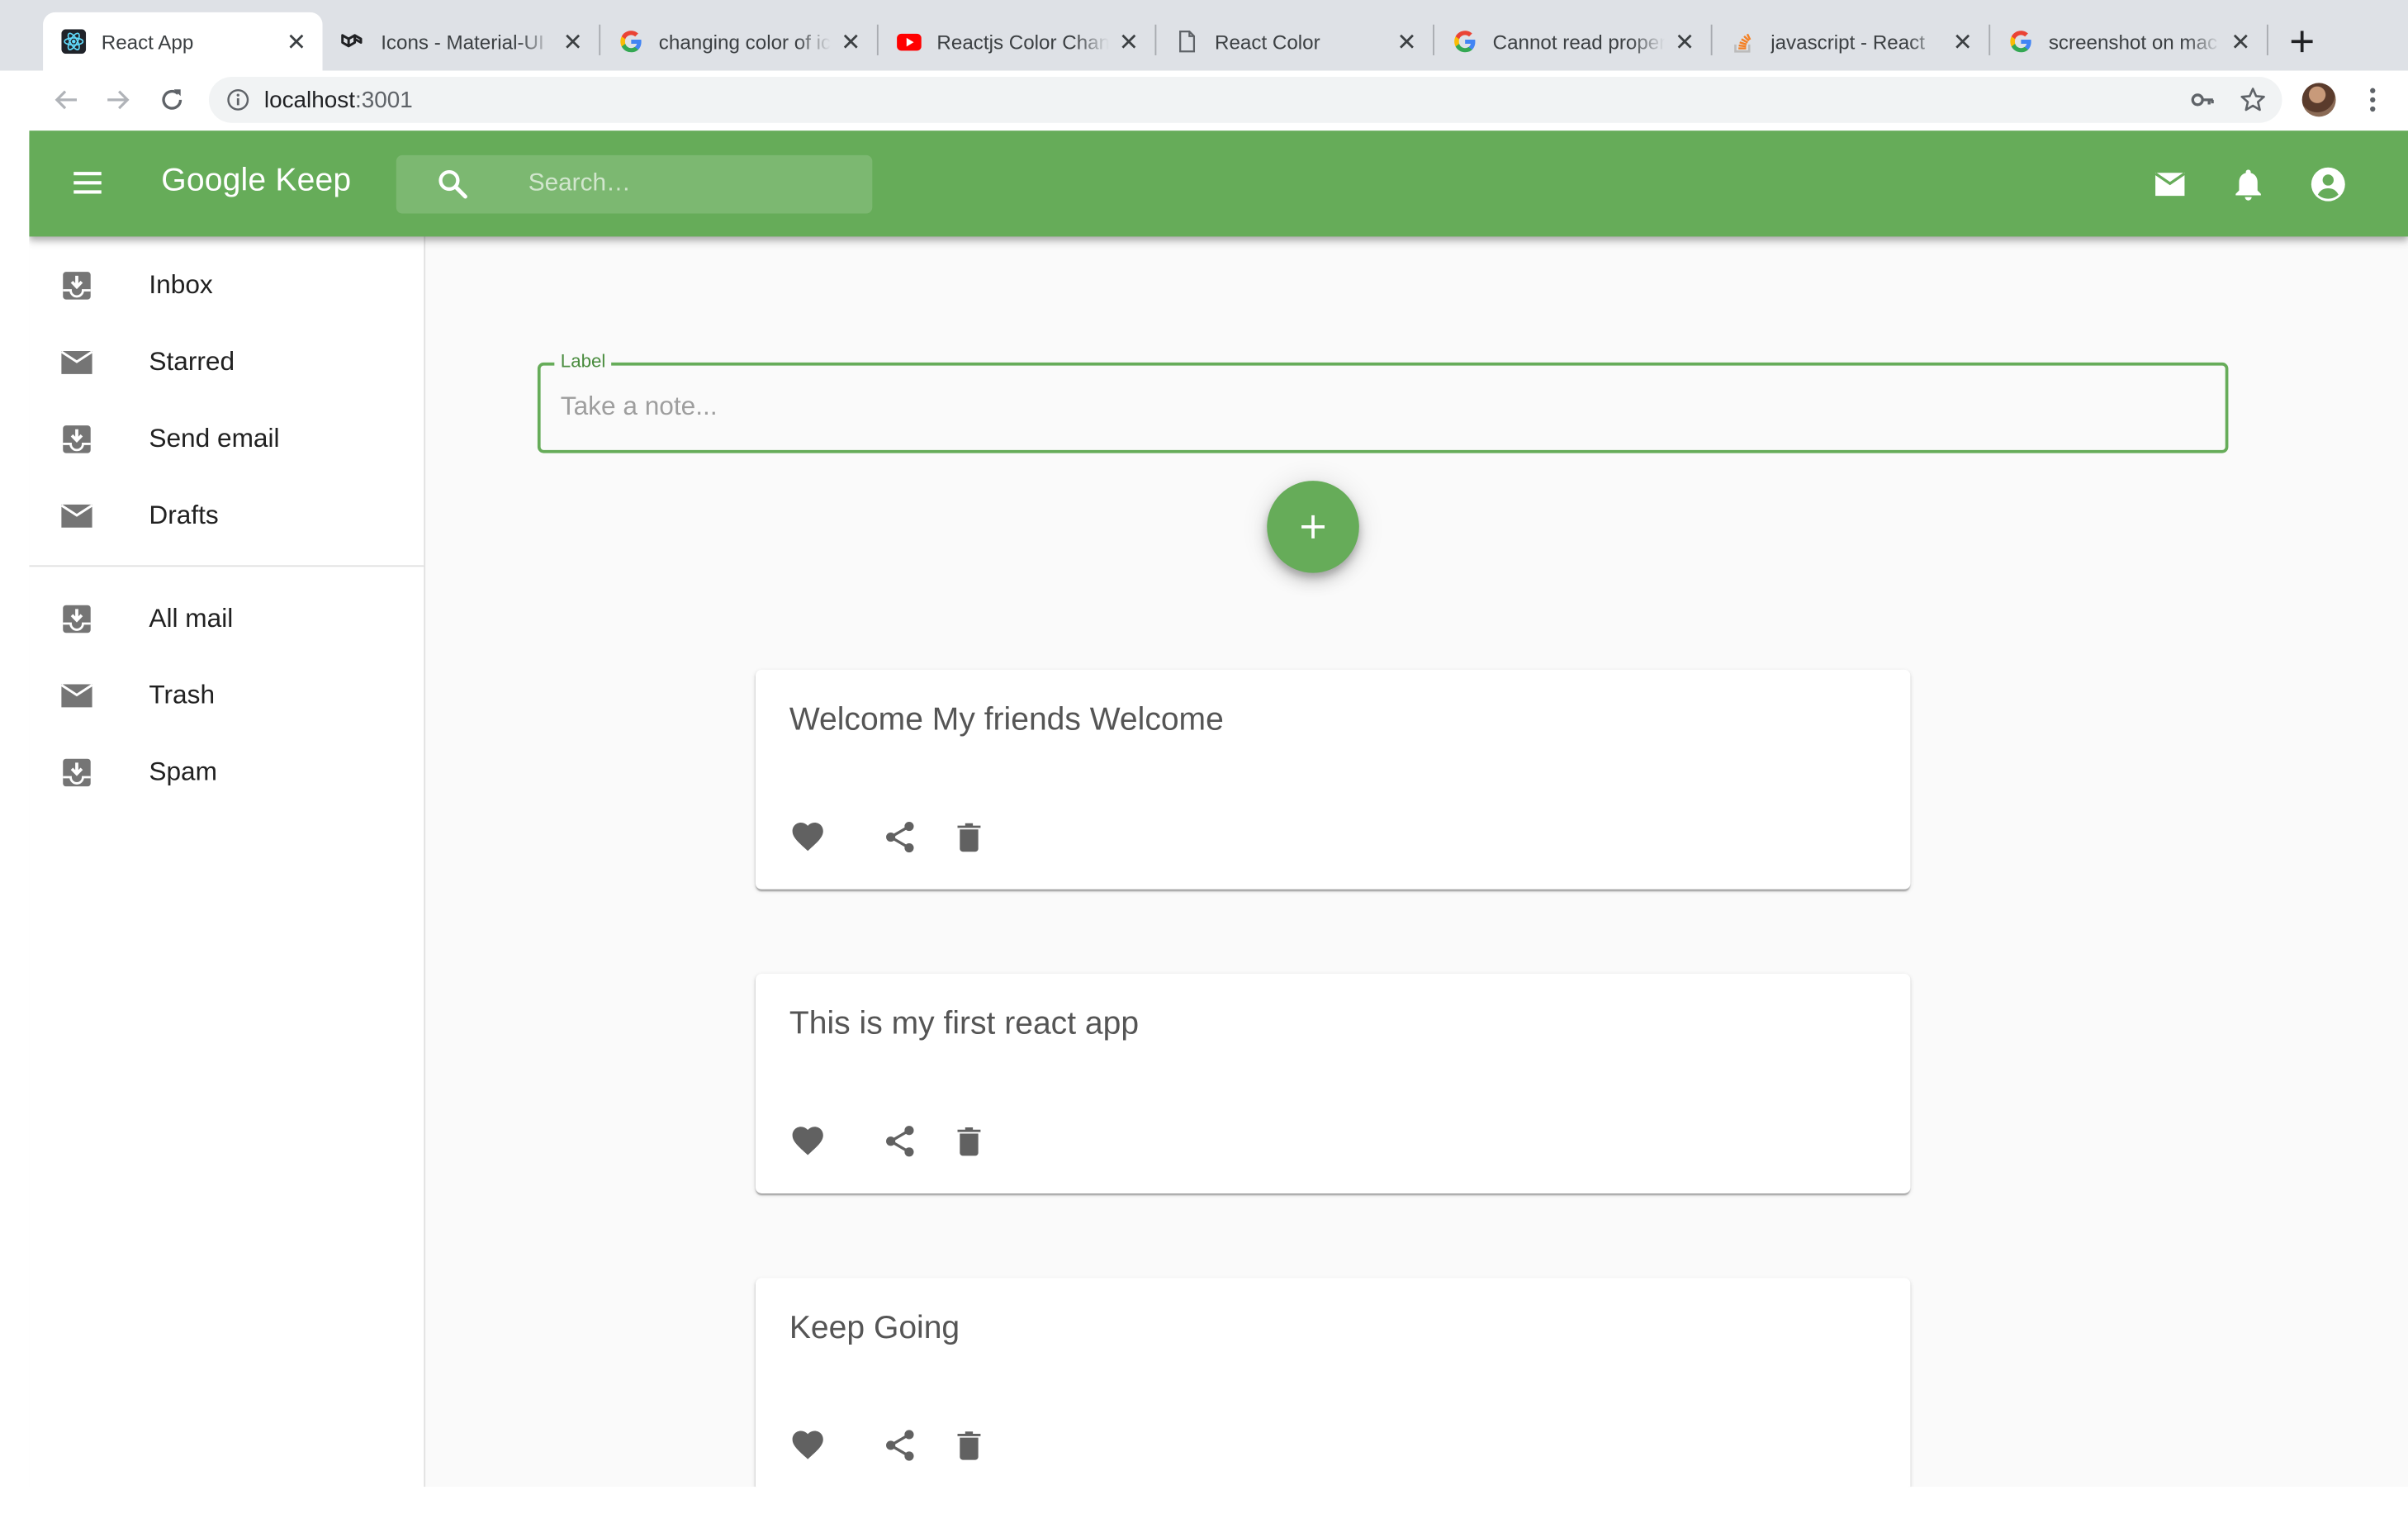 This screenshot has width=2408, height=1523. I want to click on drawer-item-trash: Trash, so click(226, 695).